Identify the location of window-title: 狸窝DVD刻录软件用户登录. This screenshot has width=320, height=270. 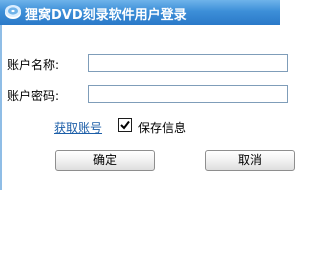
(106, 15).